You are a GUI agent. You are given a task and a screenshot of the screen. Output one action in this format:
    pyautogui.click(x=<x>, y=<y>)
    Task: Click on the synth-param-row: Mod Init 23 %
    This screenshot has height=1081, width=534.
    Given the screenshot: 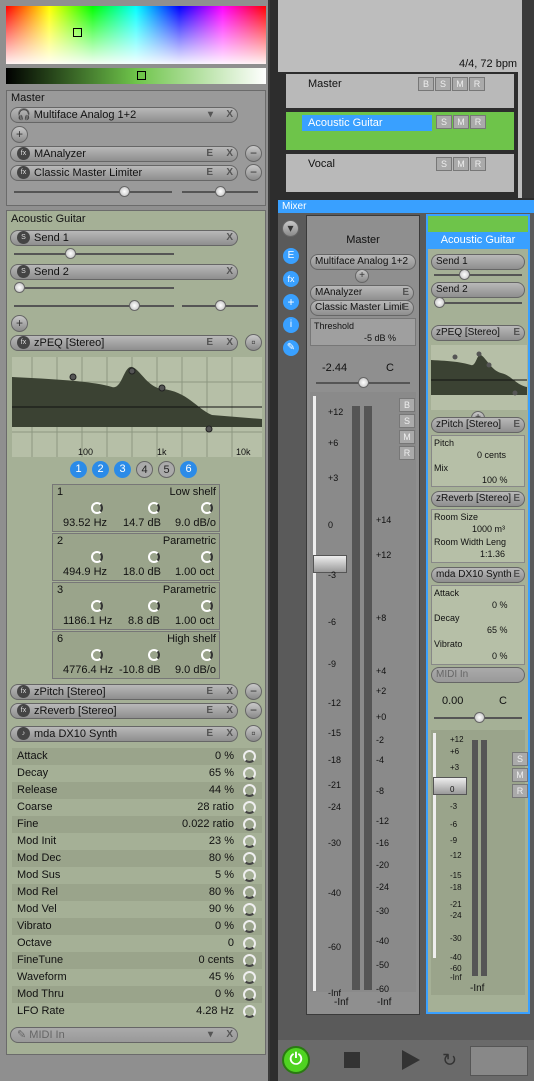 What is the action you would take?
    pyautogui.click(x=137, y=841)
    